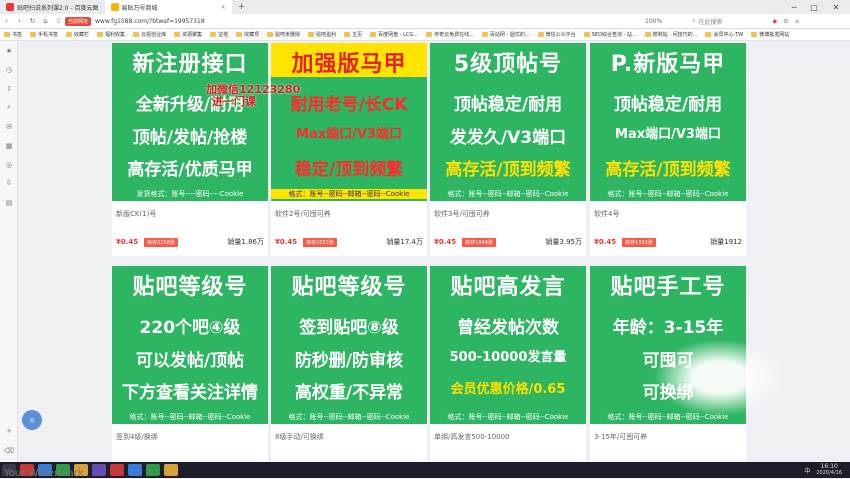 Image resolution: width=850 pixels, height=479 pixels. I want to click on banner-title: 贴吧等级号, so click(349, 287).